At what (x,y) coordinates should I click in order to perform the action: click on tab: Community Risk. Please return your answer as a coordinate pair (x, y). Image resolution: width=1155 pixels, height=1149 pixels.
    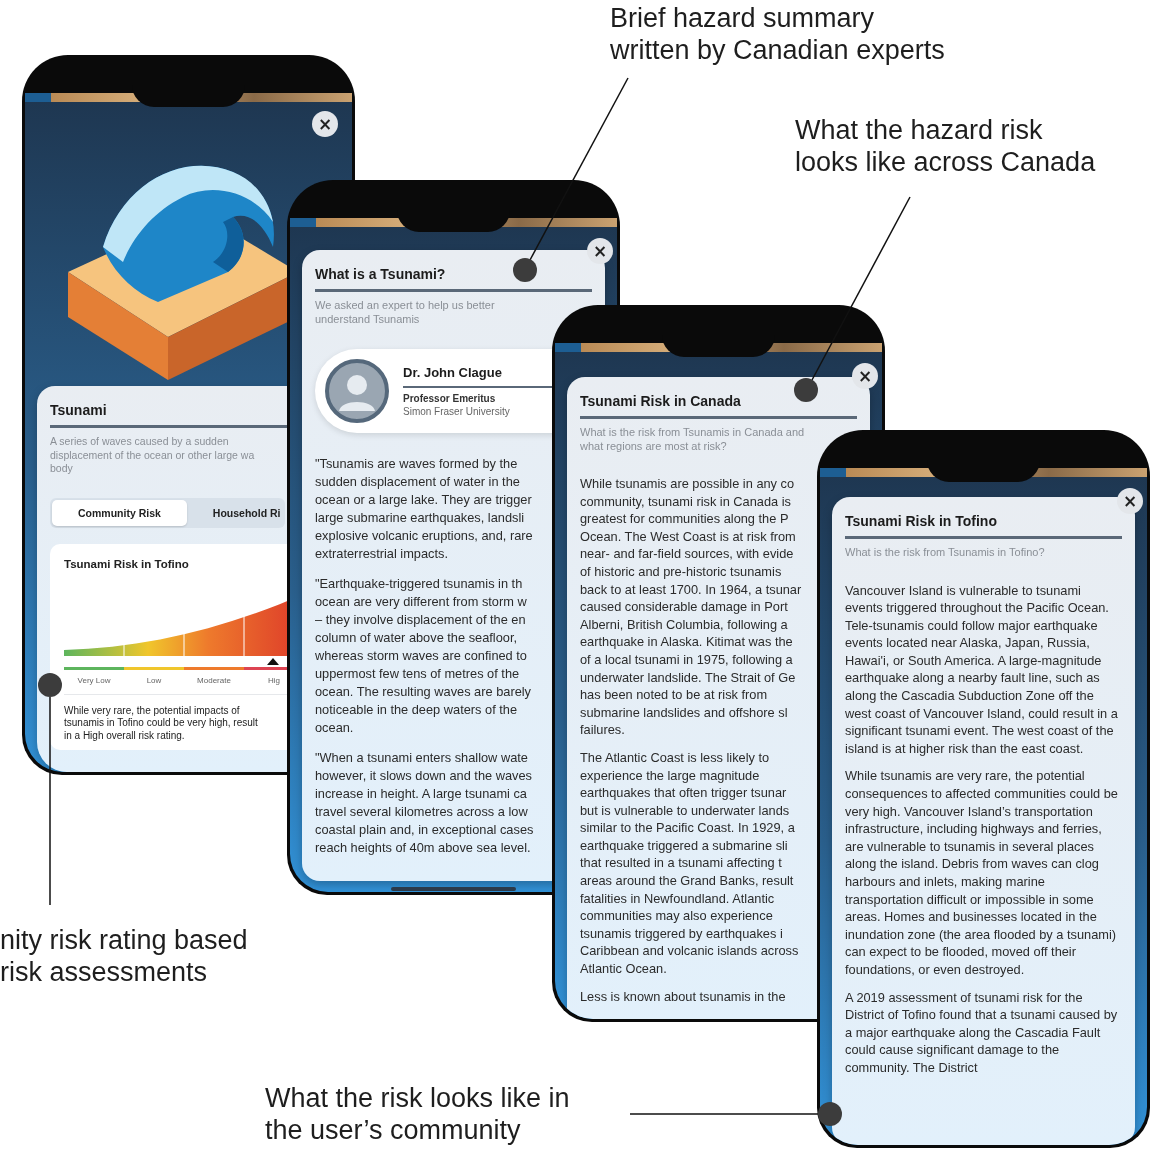
    Looking at the image, I should click on (119, 512).